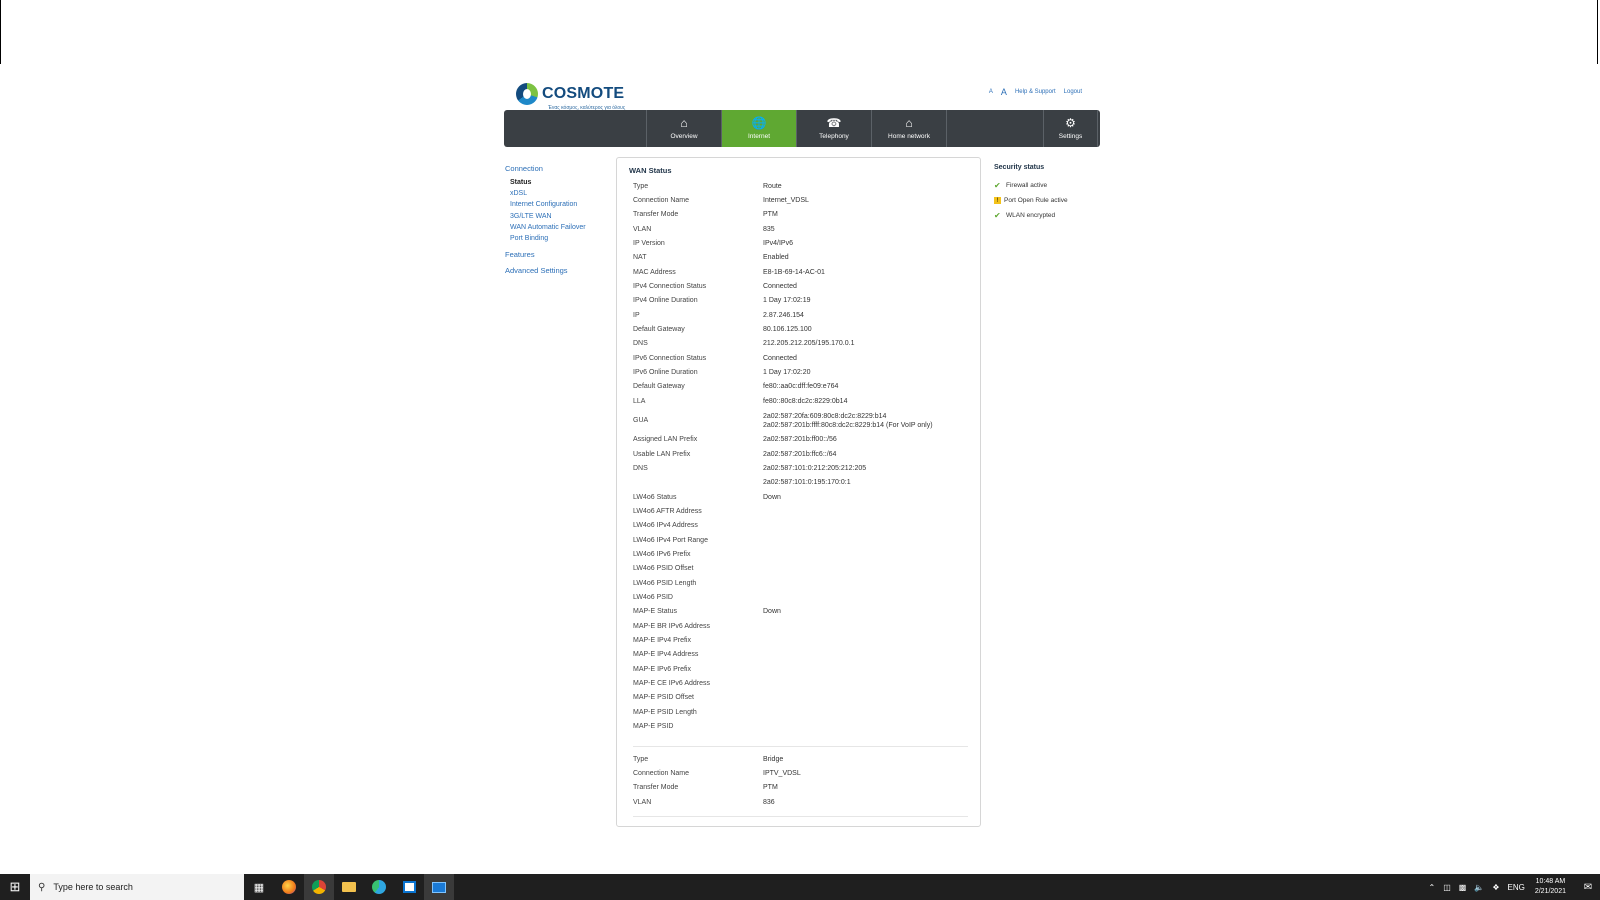 This screenshot has height=900, width=1600. Describe the element at coordinates (997, 200) in the screenshot. I see `warning-icon: !` at that location.